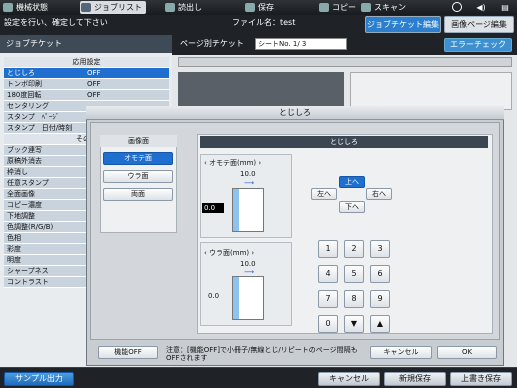 The width and height of the screenshot is (517, 388). I want to click on overwrite-save-button: 上書き保存, so click(481, 379).